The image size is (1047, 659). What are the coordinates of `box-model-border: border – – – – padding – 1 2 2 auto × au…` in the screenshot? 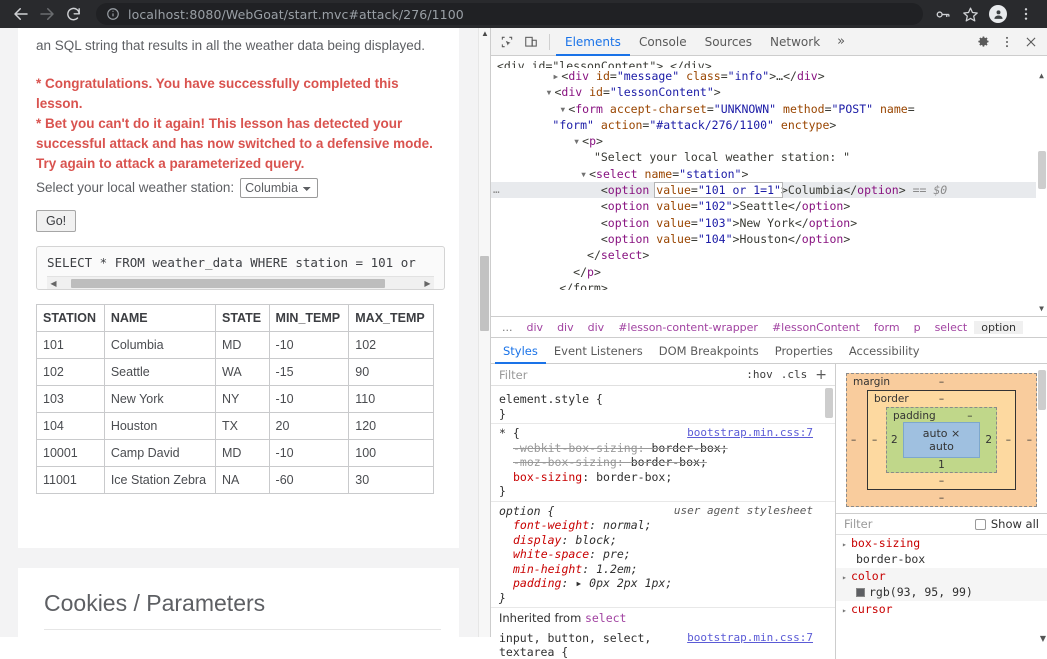 It's located at (941, 440).